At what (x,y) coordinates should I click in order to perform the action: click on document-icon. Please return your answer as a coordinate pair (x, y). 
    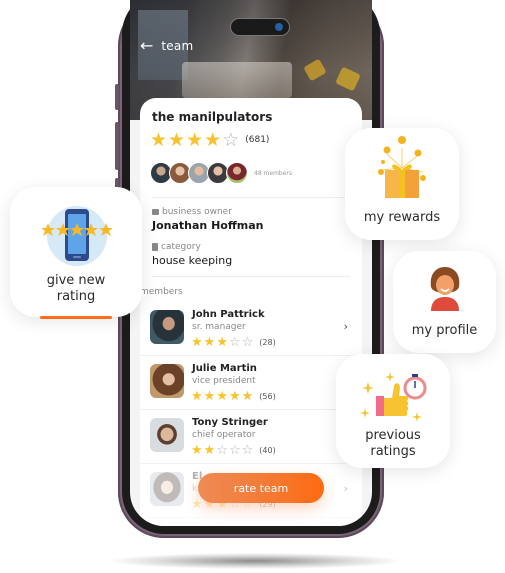
    Looking at the image, I should click on (155, 247).